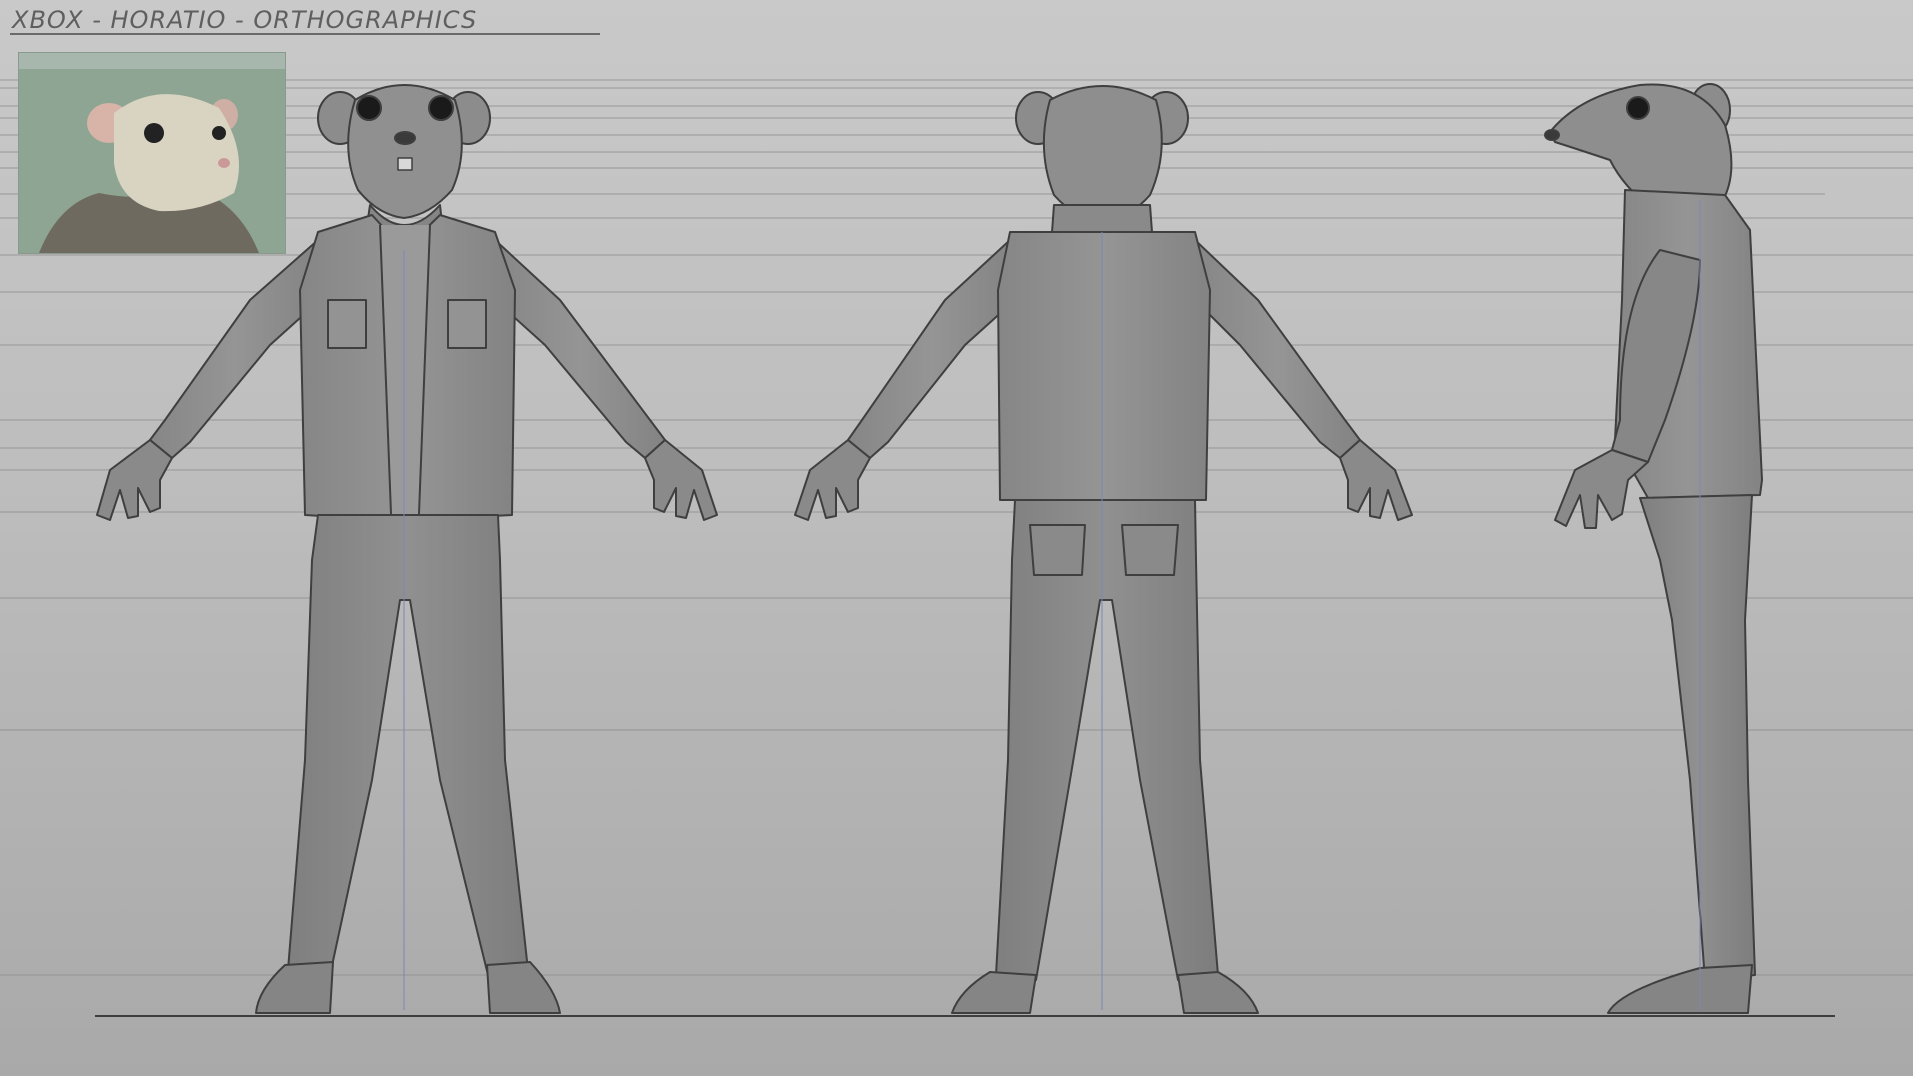 This screenshot has height=1076, width=1913. I want to click on photo-wall, so click(152, 61).